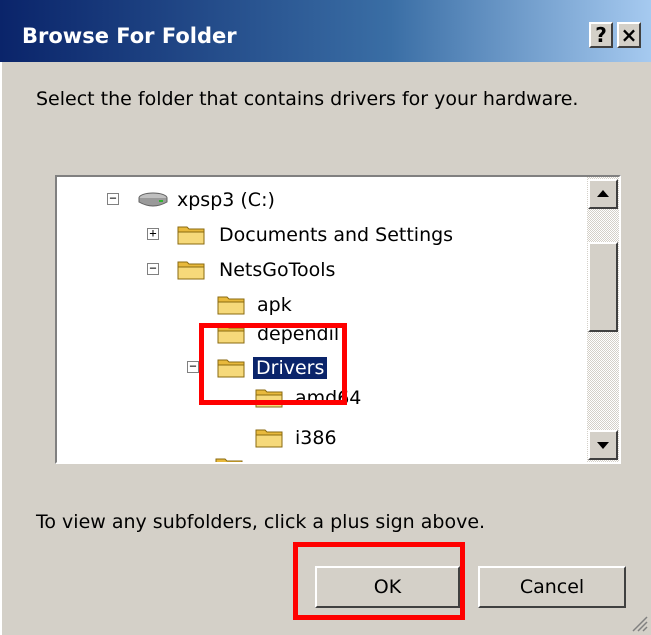 The height and width of the screenshot is (635, 651). Describe the element at coordinates (129, 36) in the screenshot. I see `window-title: Browse For Folder` at that location.